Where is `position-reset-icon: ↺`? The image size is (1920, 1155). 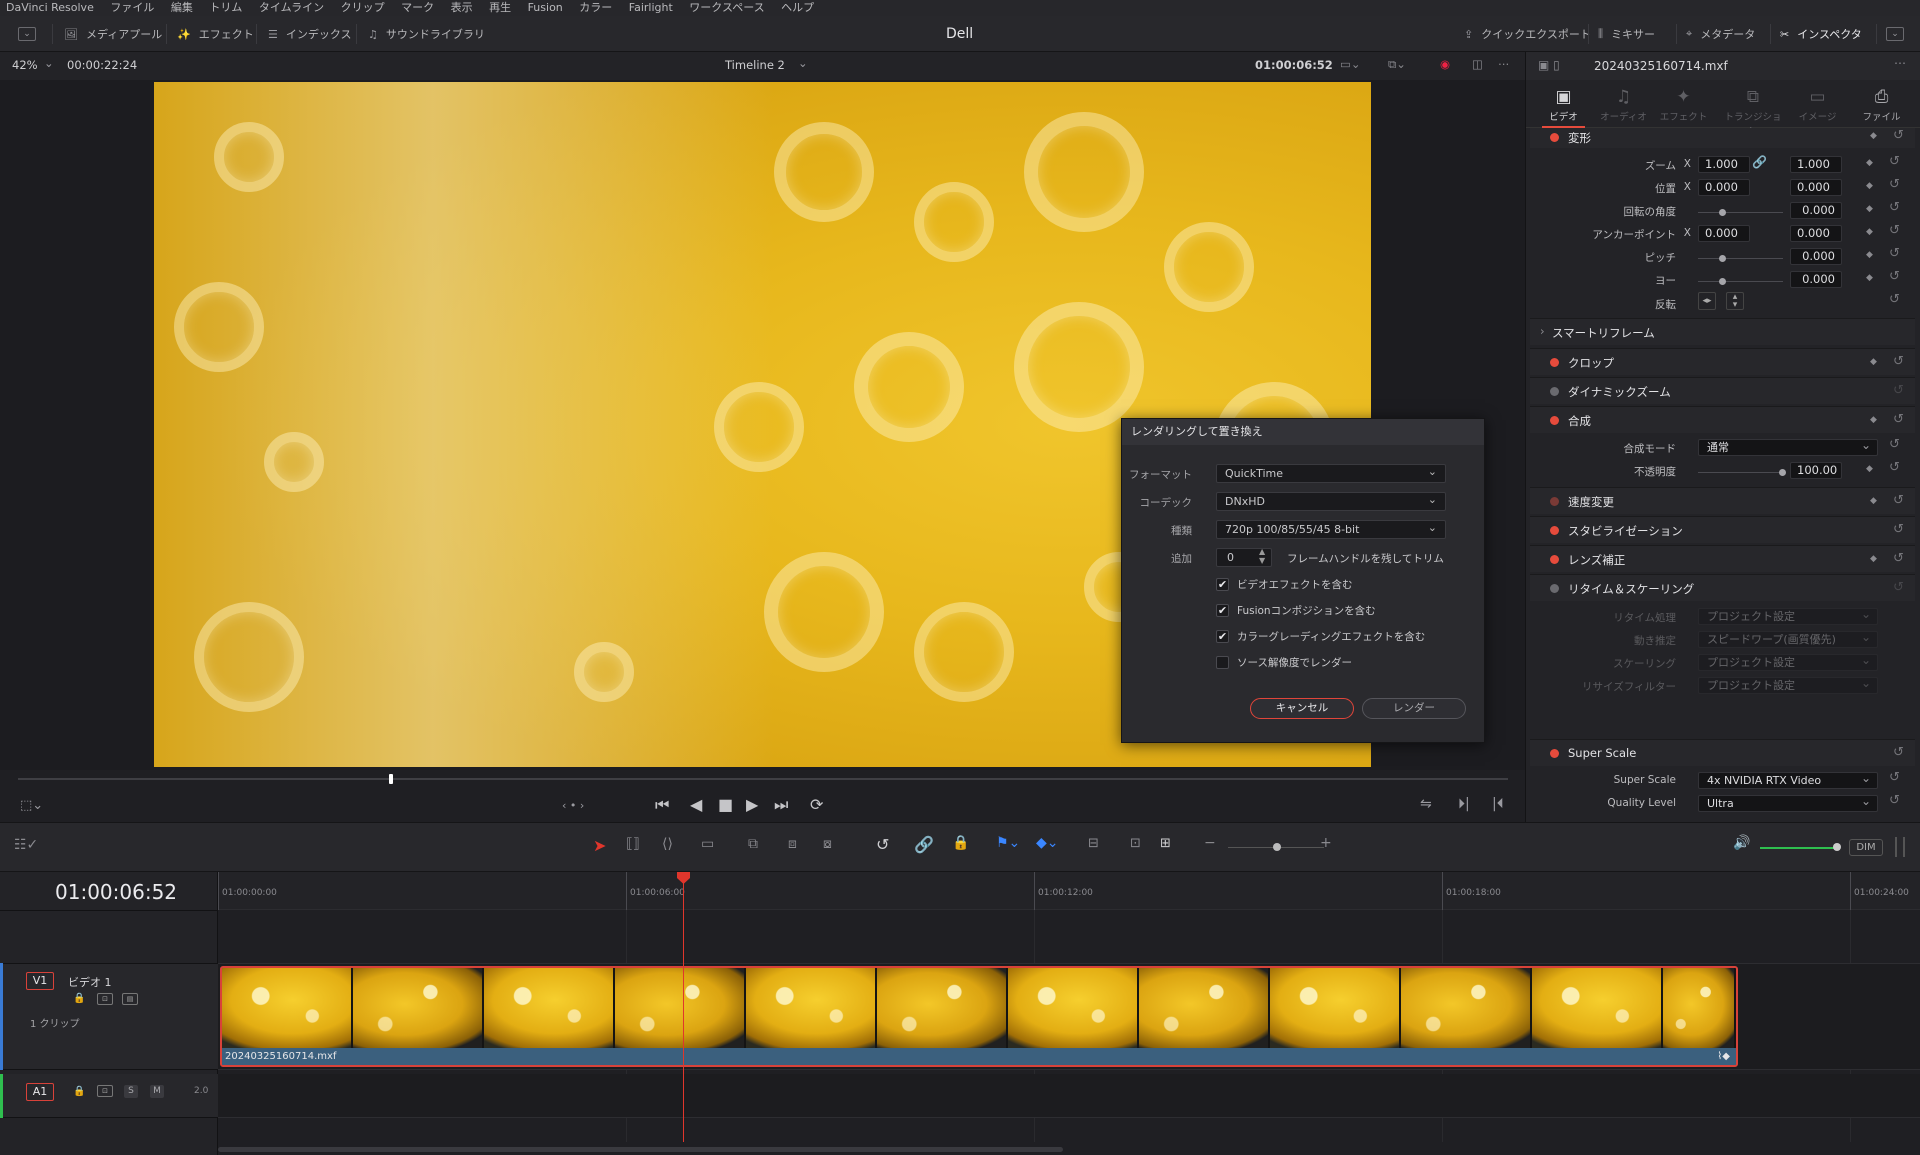
position-reset-icon: ↺ is located at coordinates (1894, 184).